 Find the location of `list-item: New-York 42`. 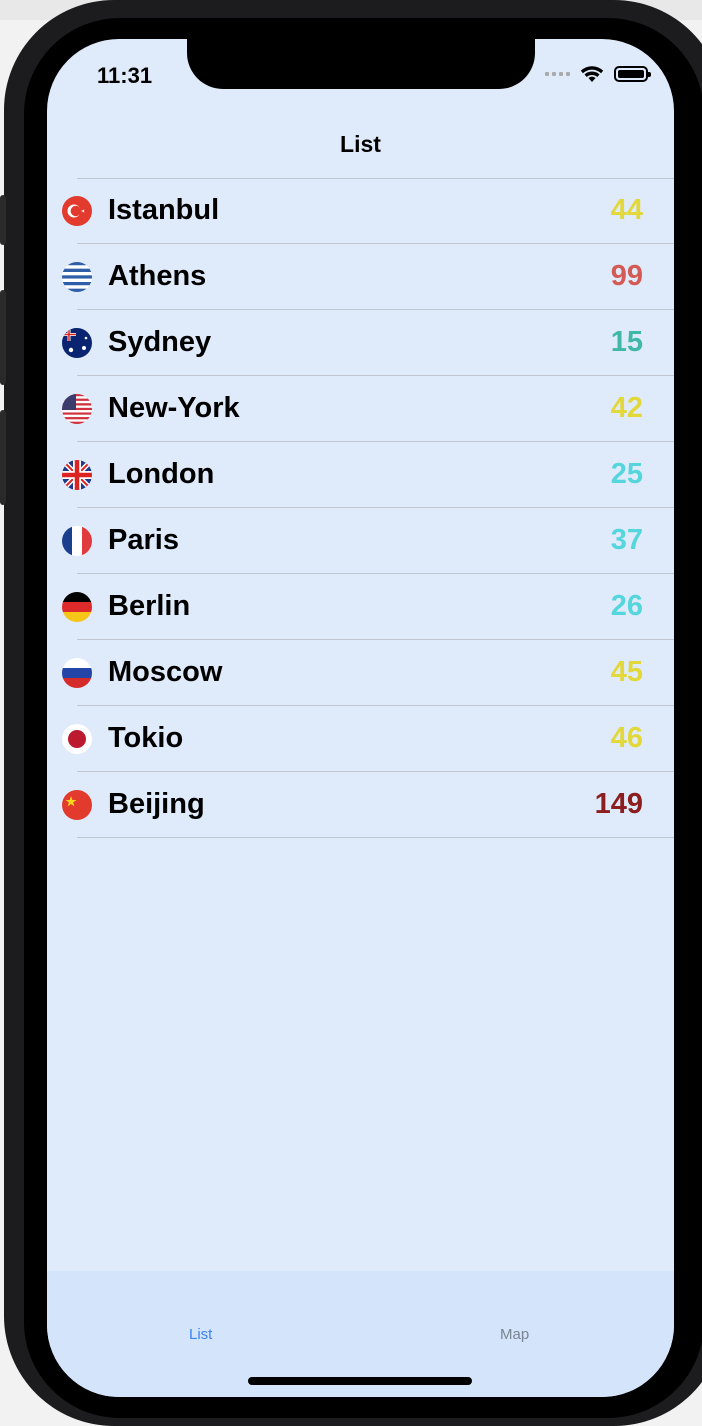

list-item: New-York 42 is located at coordinates (368, 409).